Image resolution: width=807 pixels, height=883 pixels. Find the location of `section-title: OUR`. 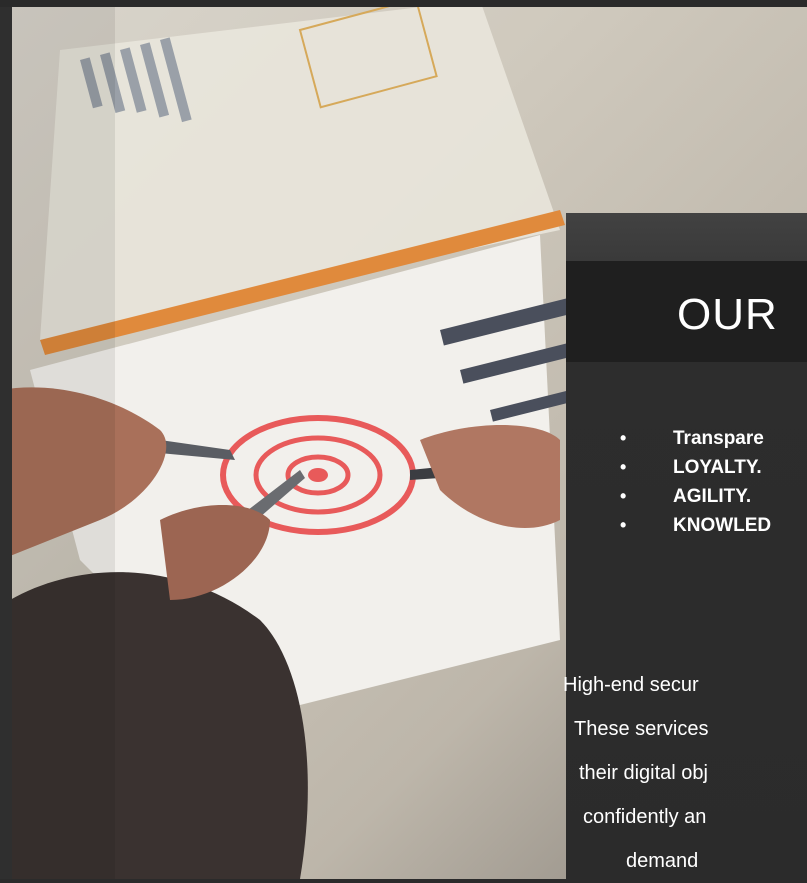

section-title: OUR is located at coordinates (727, 314).